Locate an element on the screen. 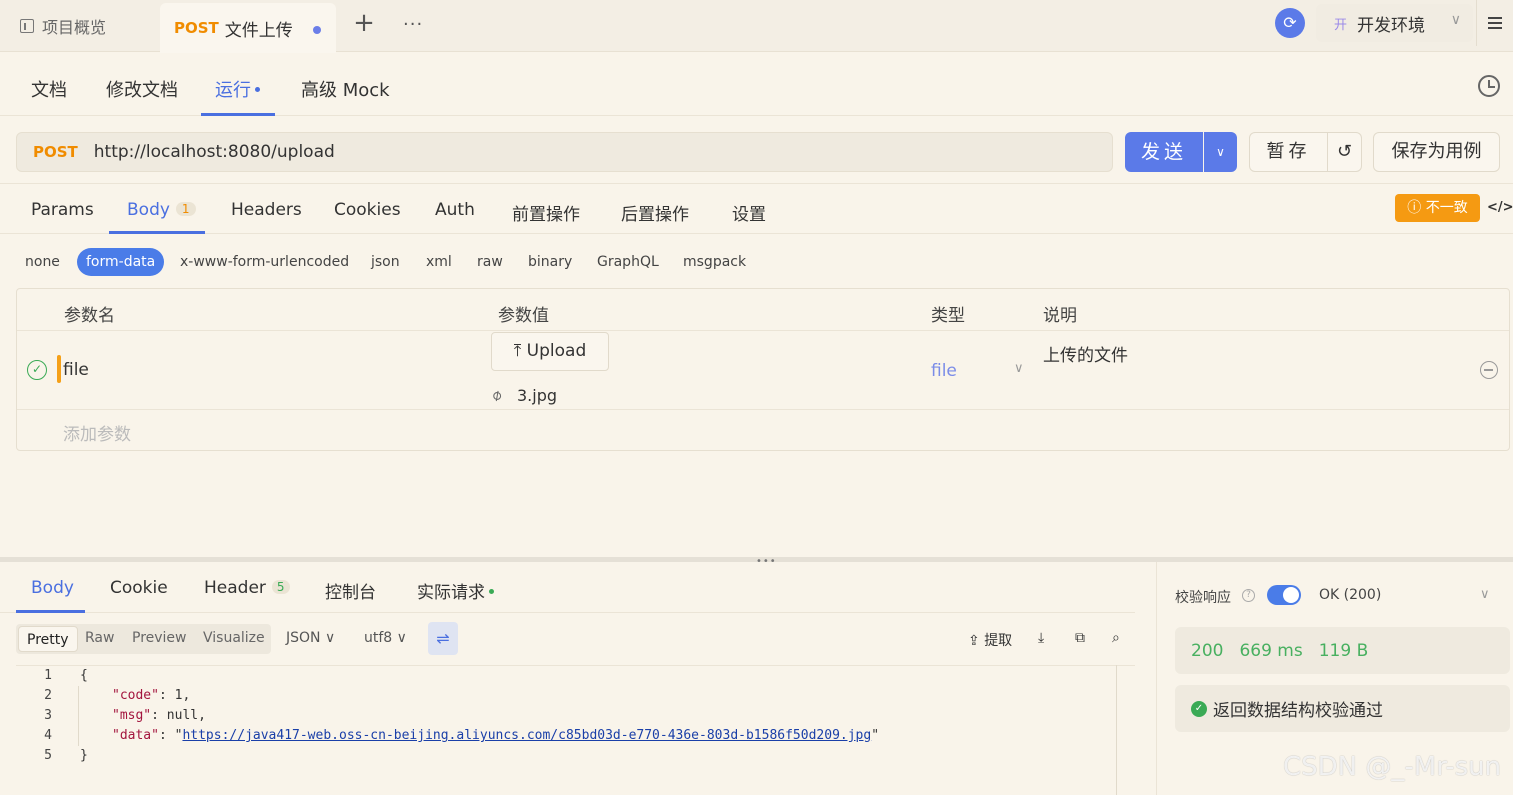 This screenshot has height=795, width=1513. body-type-none: none is located at coordinates (42, 262).